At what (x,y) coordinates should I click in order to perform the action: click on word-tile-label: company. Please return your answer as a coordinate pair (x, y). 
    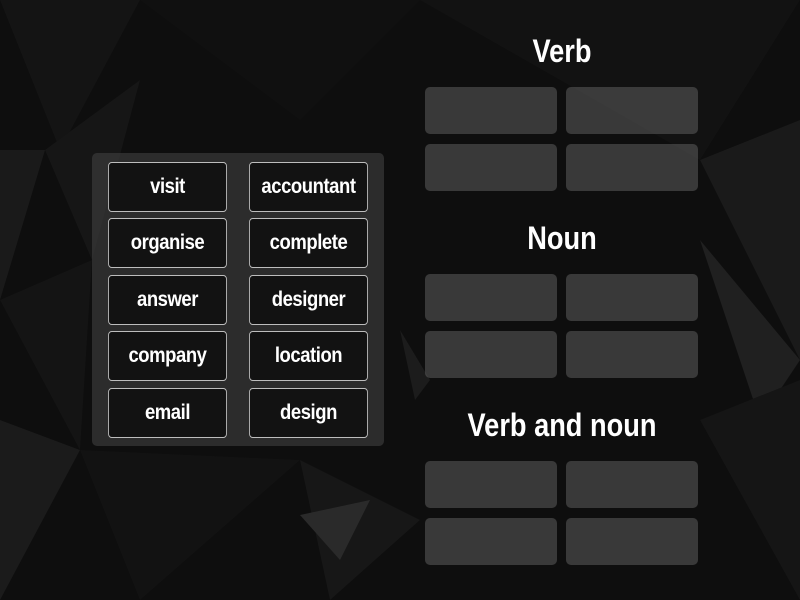
    Looking at the image, I should click on (167, 355).